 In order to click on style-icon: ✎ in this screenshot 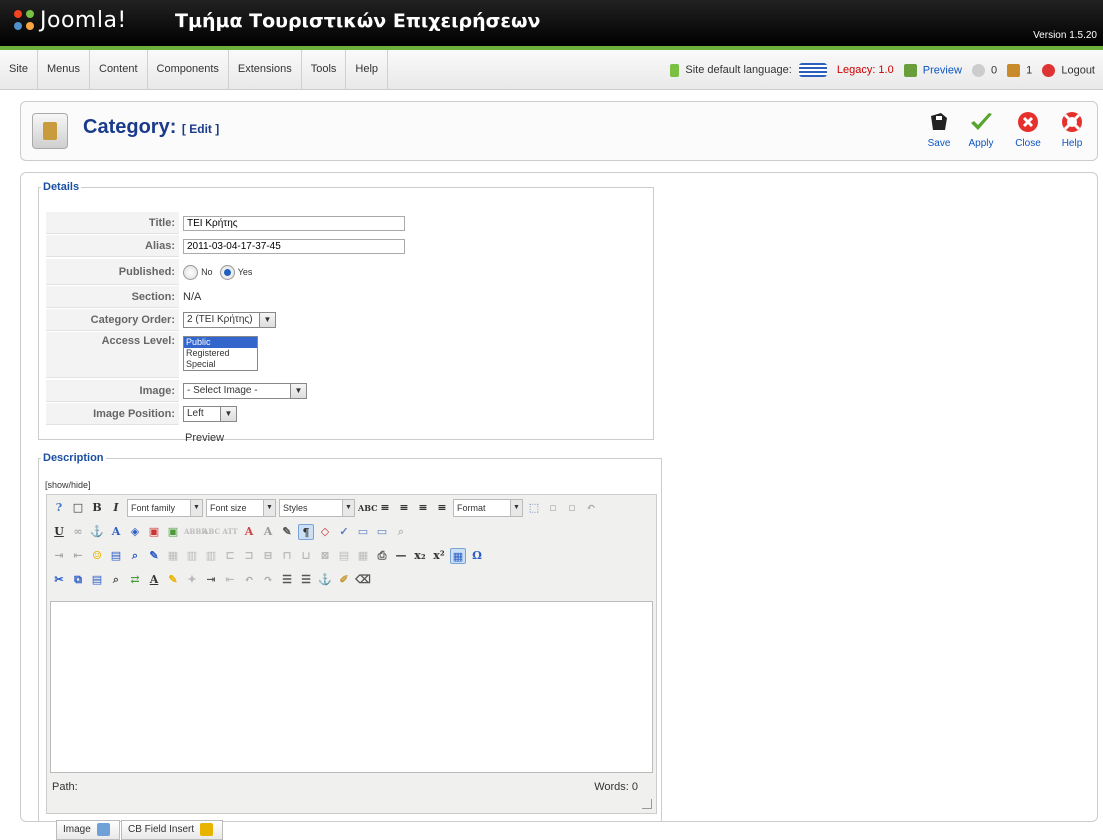, I will do `click(287, 532)`.